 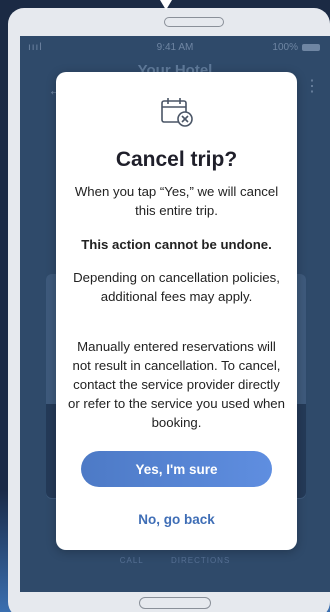 I want to click on battery-indicator: 100%, so click(x=296, y=47).